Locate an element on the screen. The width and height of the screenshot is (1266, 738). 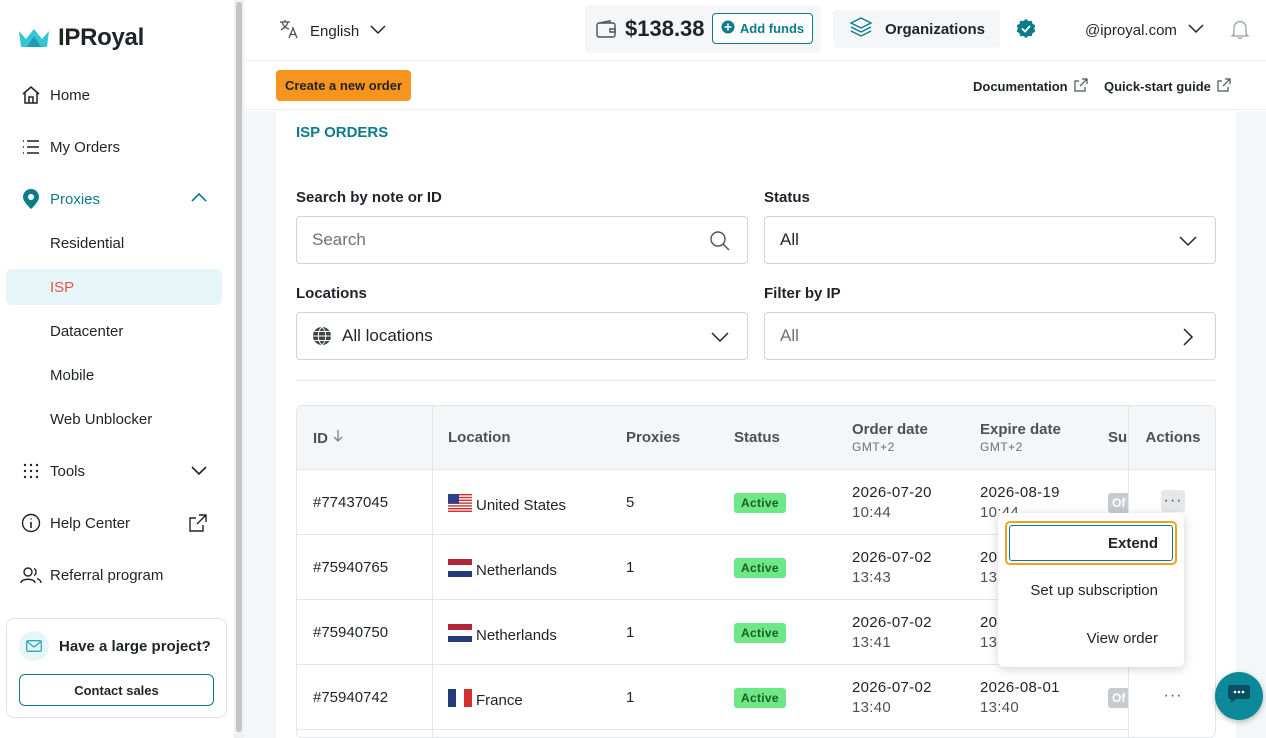
search-placeholder: Search is located at coordinates (339, 239).